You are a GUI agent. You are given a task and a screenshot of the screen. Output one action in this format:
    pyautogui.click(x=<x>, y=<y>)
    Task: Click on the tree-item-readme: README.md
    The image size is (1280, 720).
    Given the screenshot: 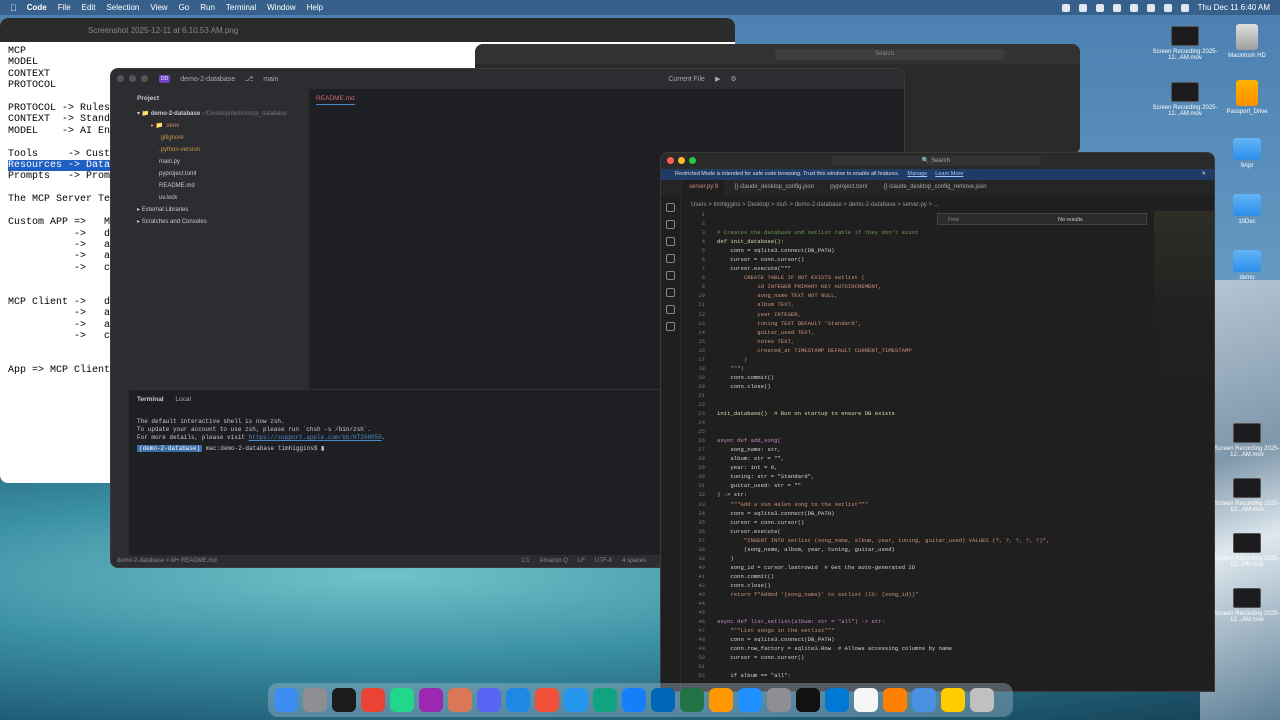 What is the action you would take?
    pyautogui.click(x=219, y=186)
    